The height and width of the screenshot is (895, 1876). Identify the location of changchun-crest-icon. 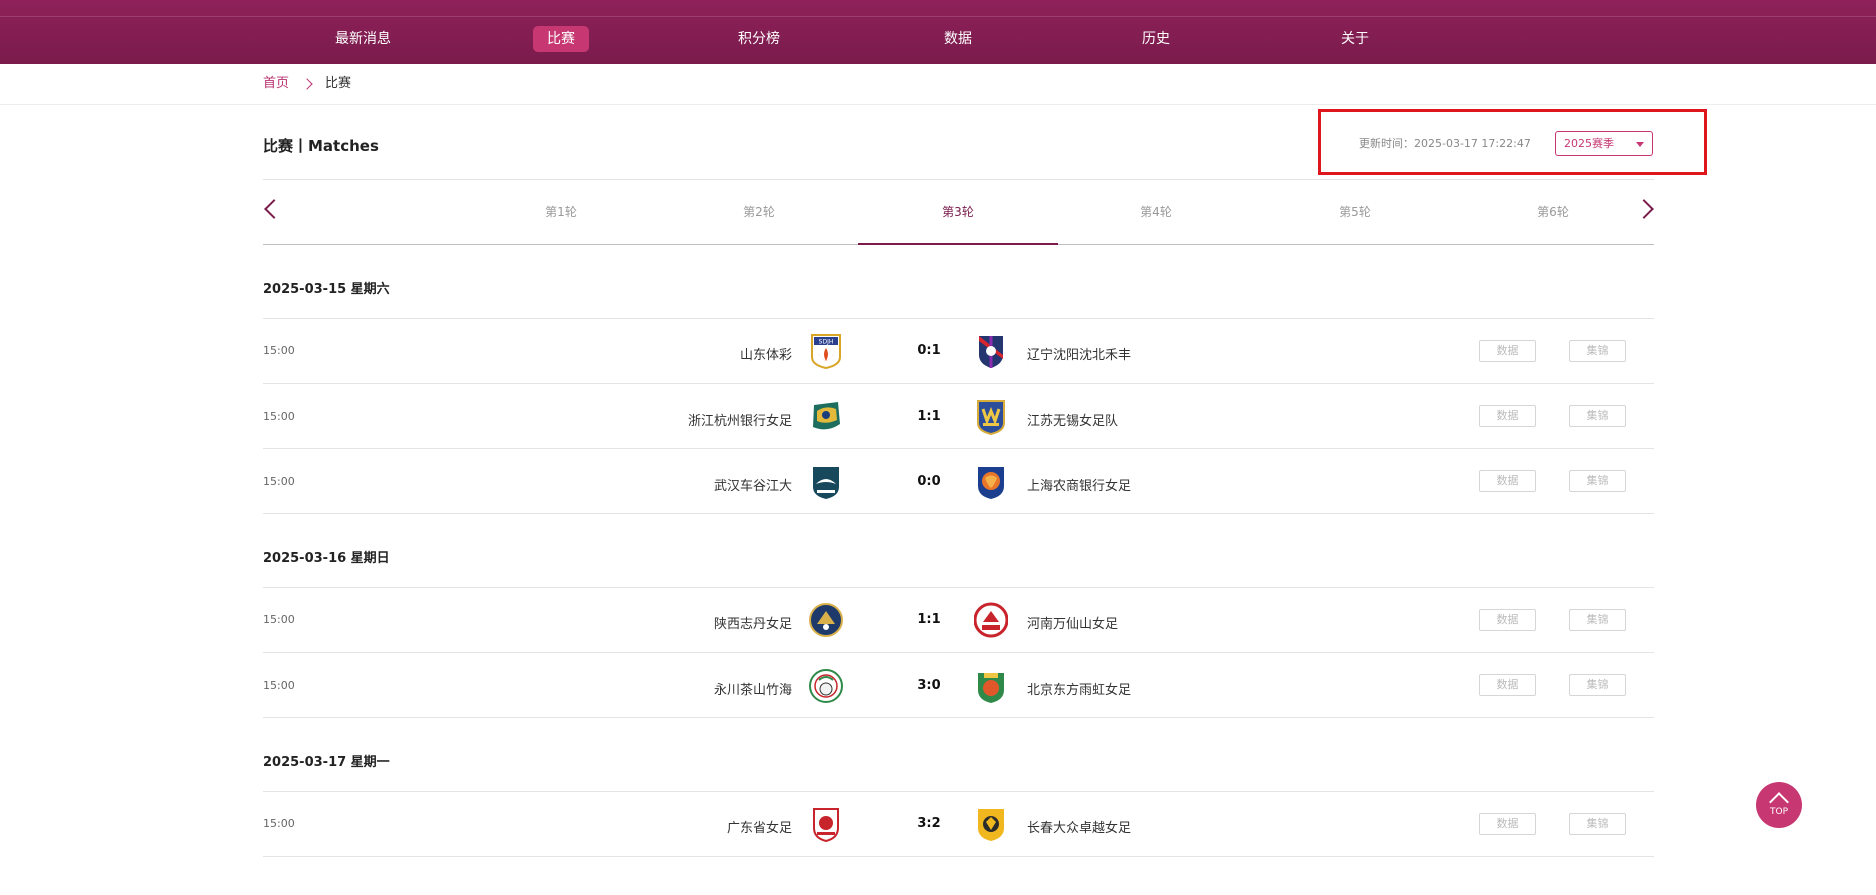
(991, 825).